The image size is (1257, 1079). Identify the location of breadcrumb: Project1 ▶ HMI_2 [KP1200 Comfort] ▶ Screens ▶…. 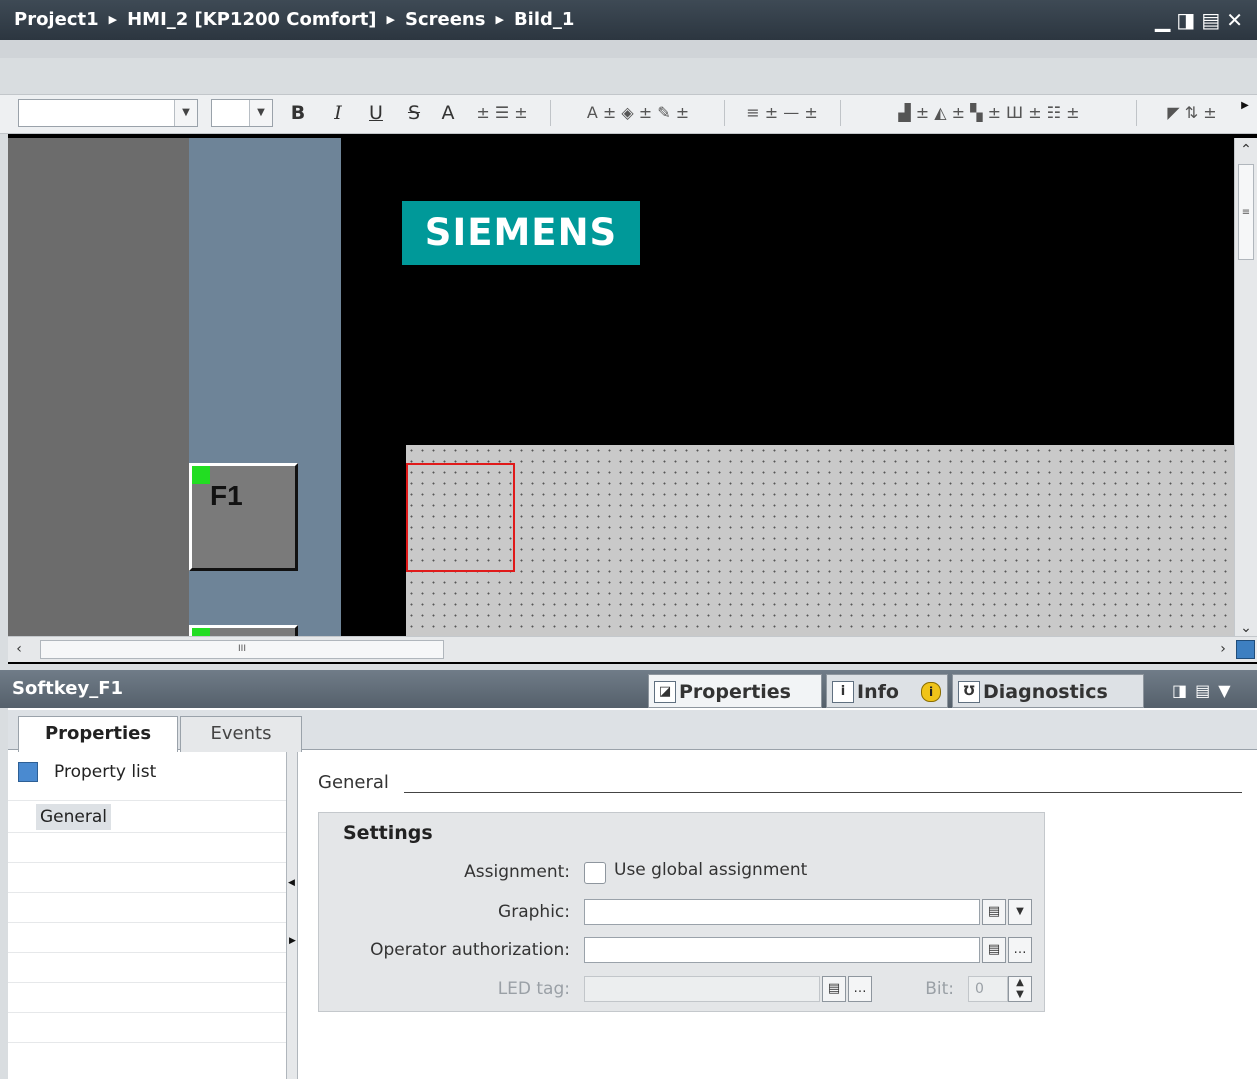
(628, 20).